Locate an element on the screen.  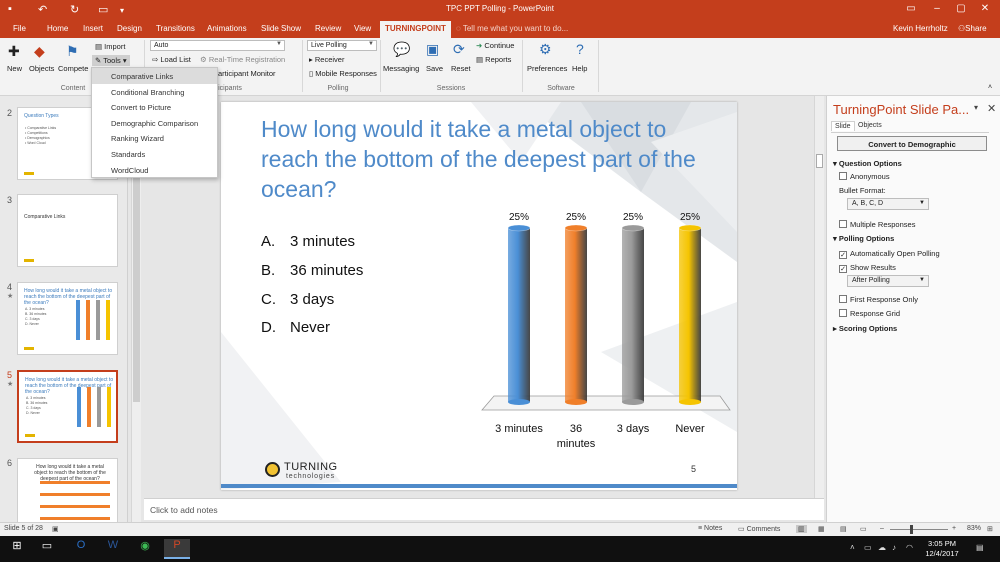
tab-transitions: Transitions is located at coordinates (175, 28).